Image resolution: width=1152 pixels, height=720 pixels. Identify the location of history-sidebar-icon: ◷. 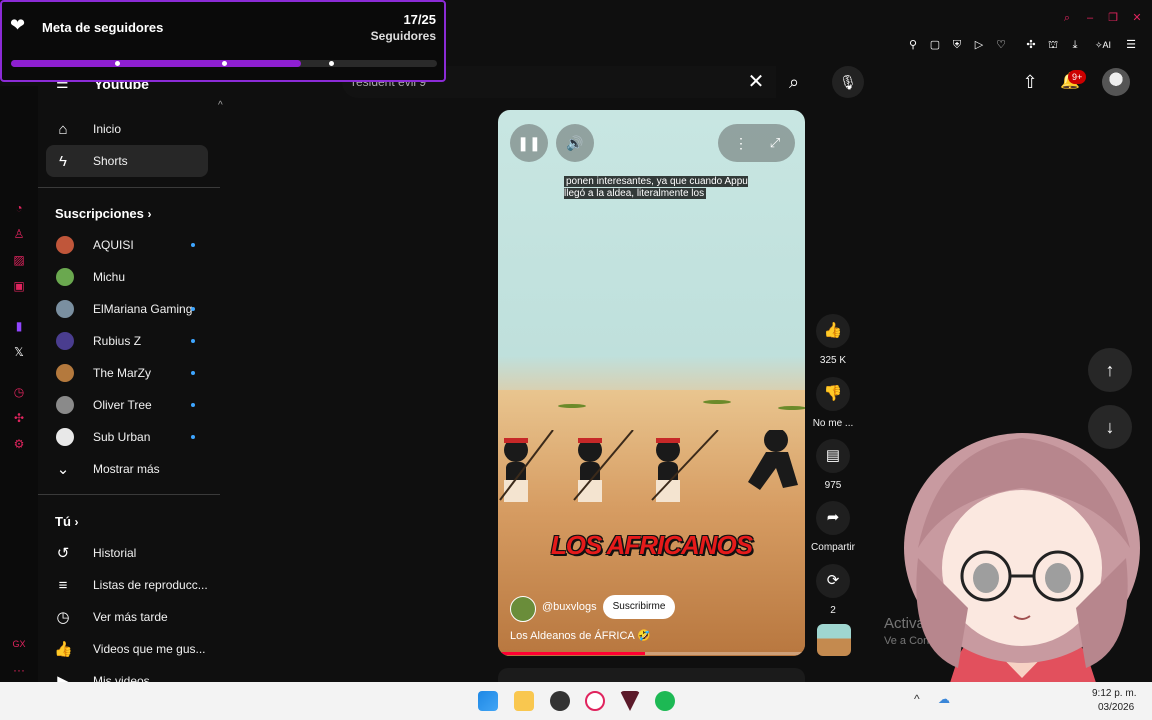
(19, 392).